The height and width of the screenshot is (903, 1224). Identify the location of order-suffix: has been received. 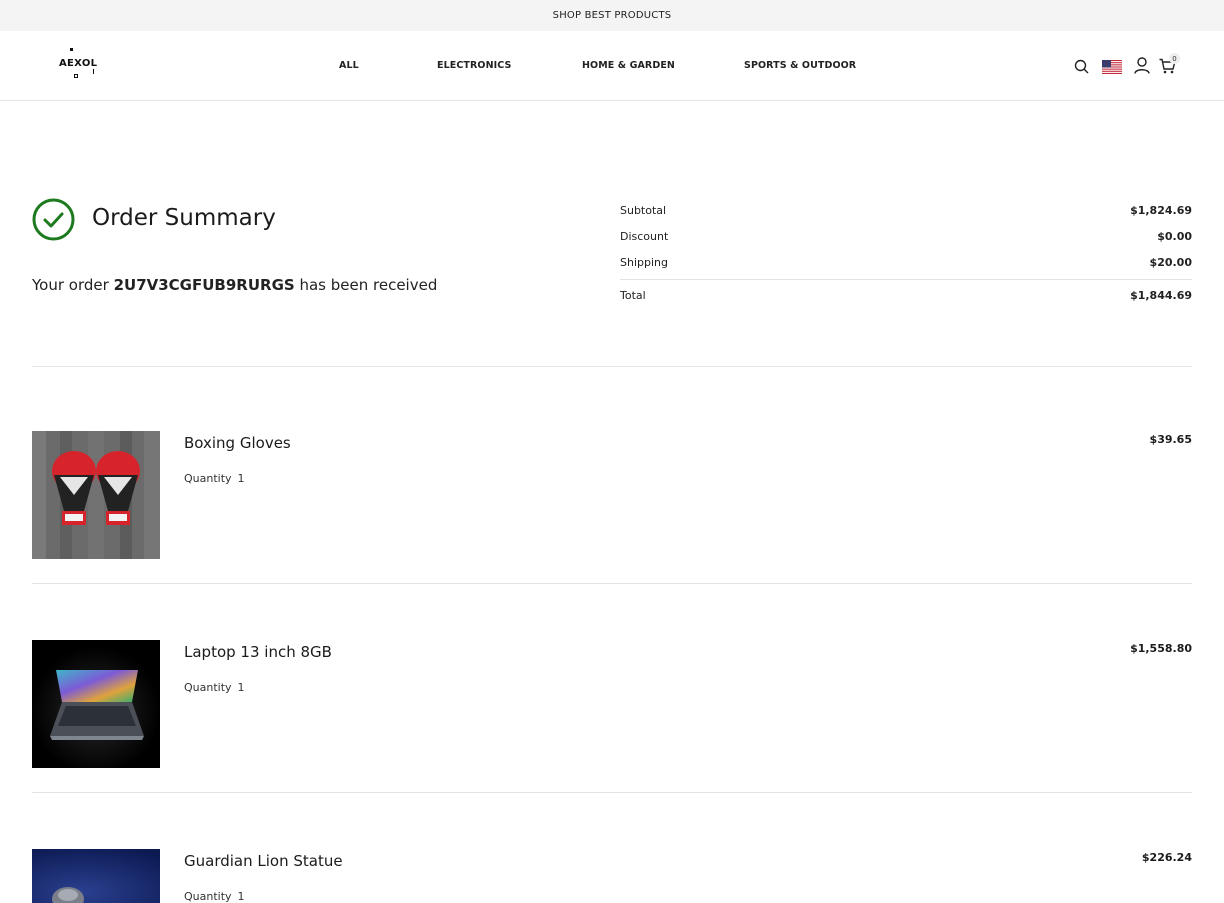
(368, 285).